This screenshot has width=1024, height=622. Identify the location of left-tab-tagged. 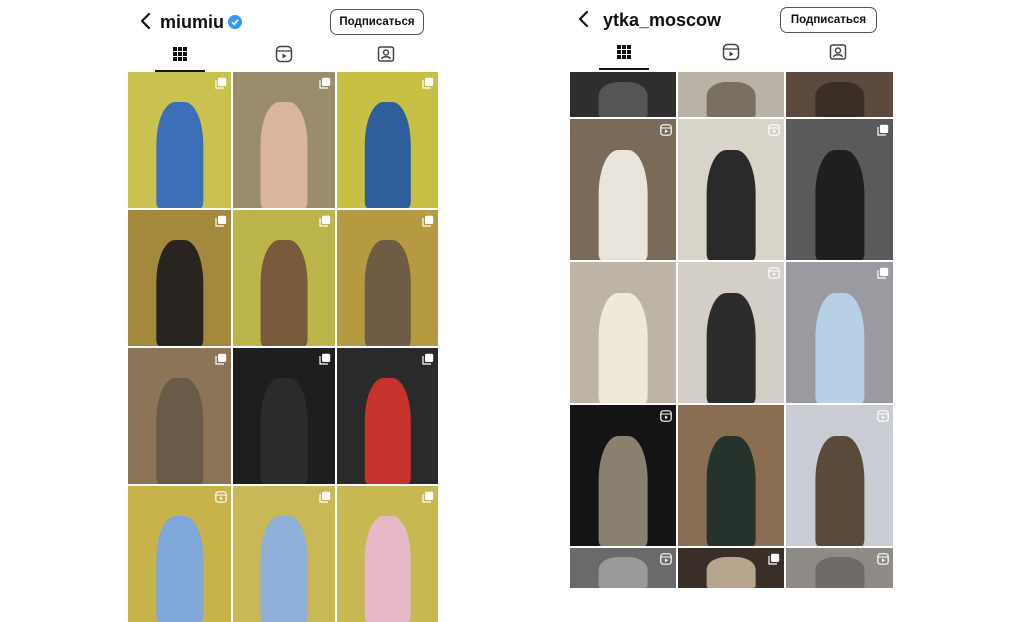
(386, 56).